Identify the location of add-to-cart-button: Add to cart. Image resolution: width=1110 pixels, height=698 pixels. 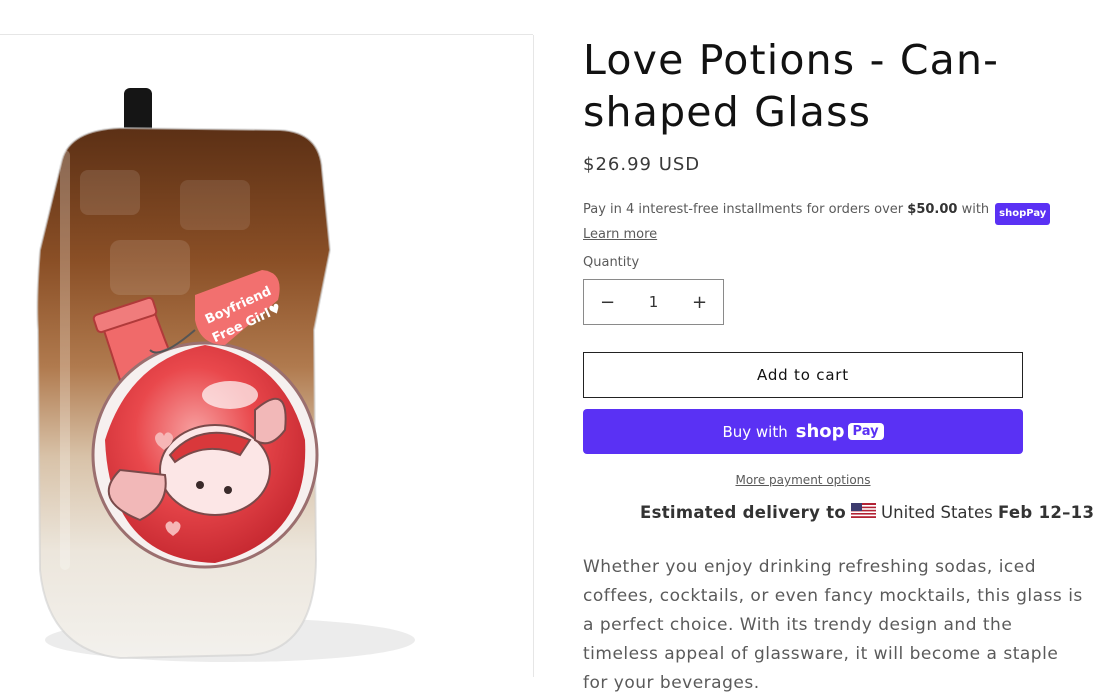
(803, 375).